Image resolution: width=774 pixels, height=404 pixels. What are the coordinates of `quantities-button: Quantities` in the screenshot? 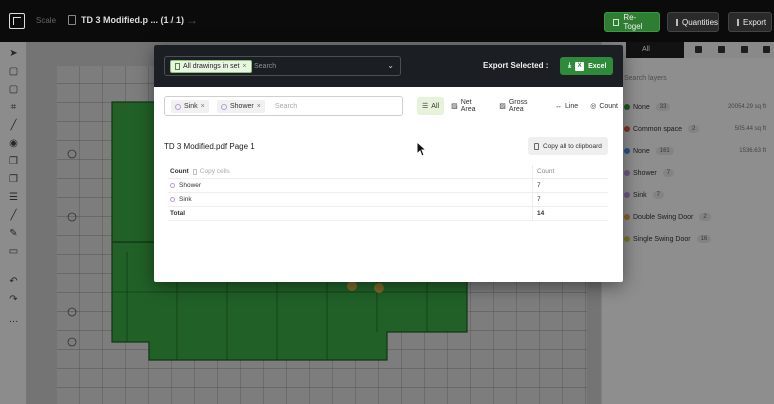 It's located at (693, 22).